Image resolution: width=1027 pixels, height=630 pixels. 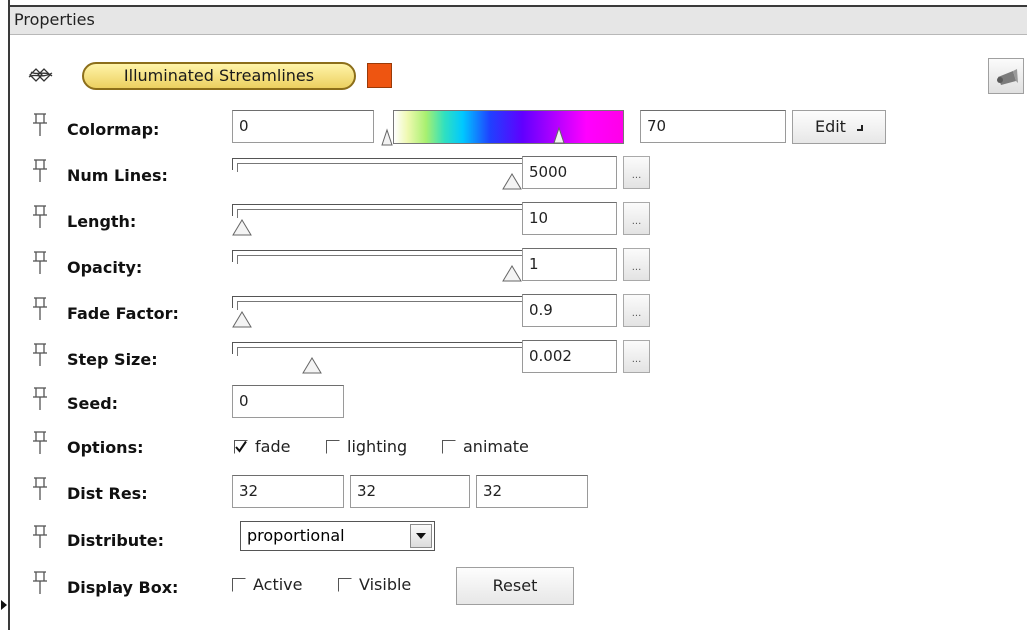 What do you see at coordinates (273, 446) in the screenshot?
I see `fade-option-label: fade` at bounding box center [273, 446].